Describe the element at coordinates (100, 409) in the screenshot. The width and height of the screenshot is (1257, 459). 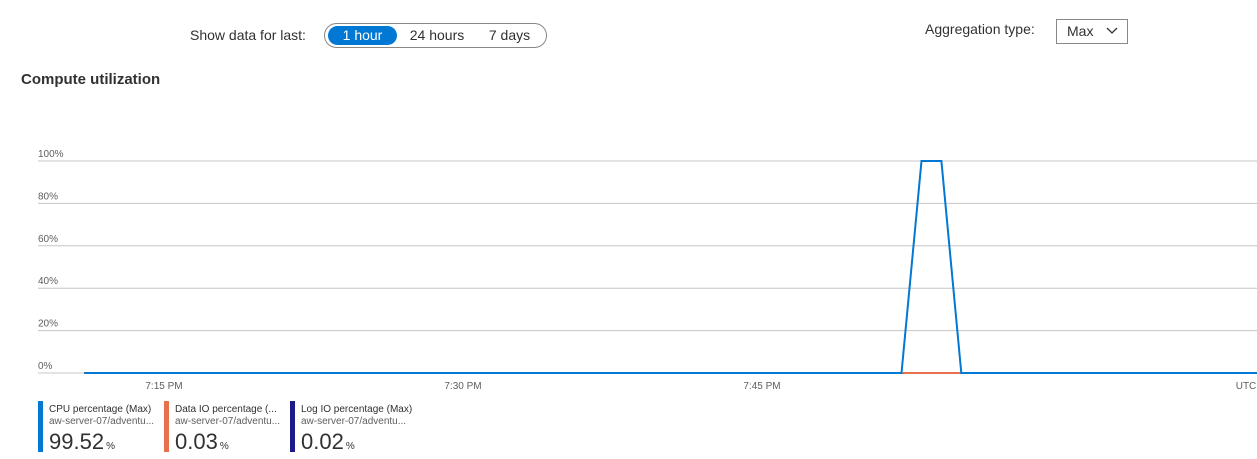
I see `legend-series-name: CPU percentage (Max)` at that location.